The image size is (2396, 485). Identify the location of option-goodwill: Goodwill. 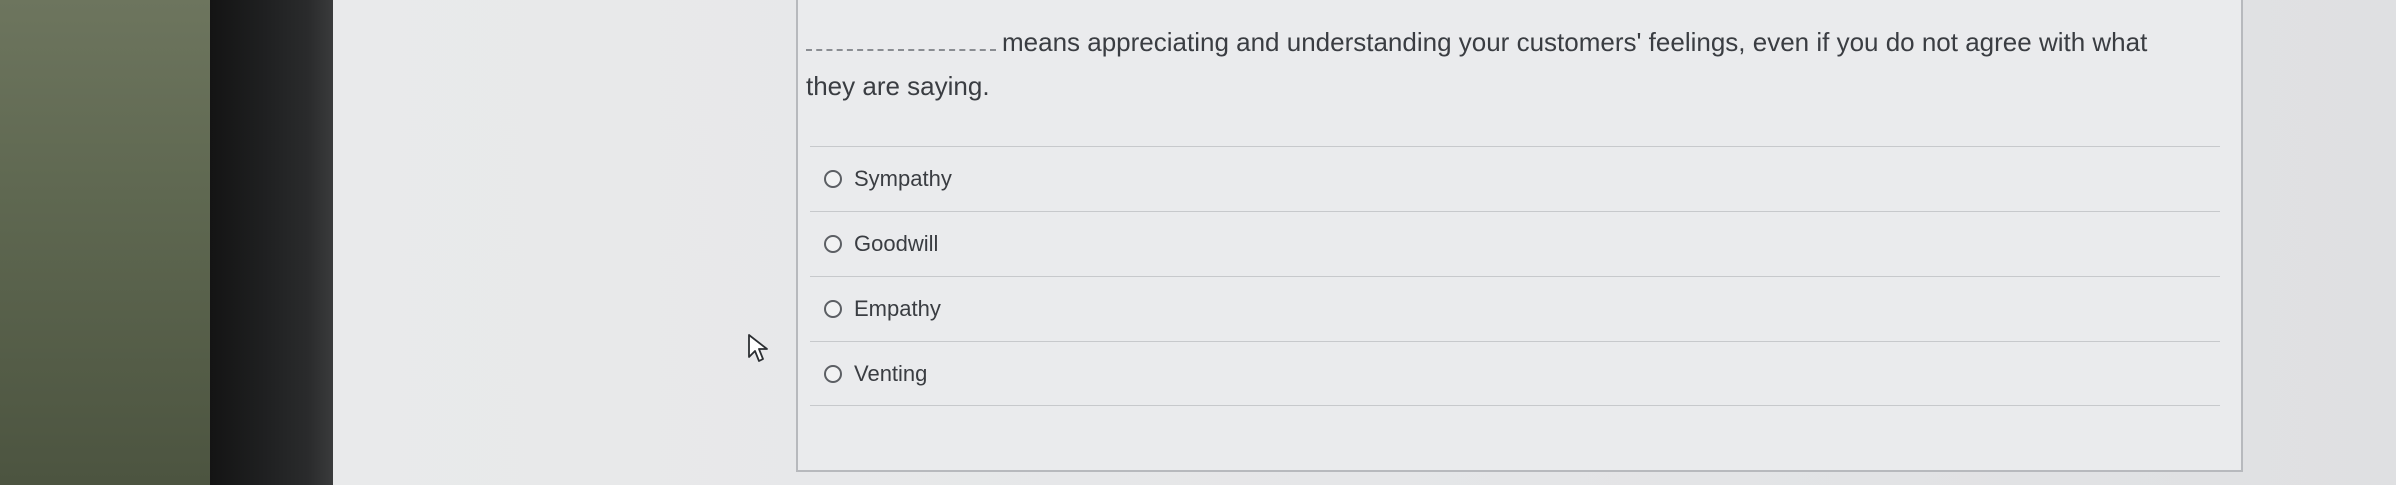
(1515, 243).